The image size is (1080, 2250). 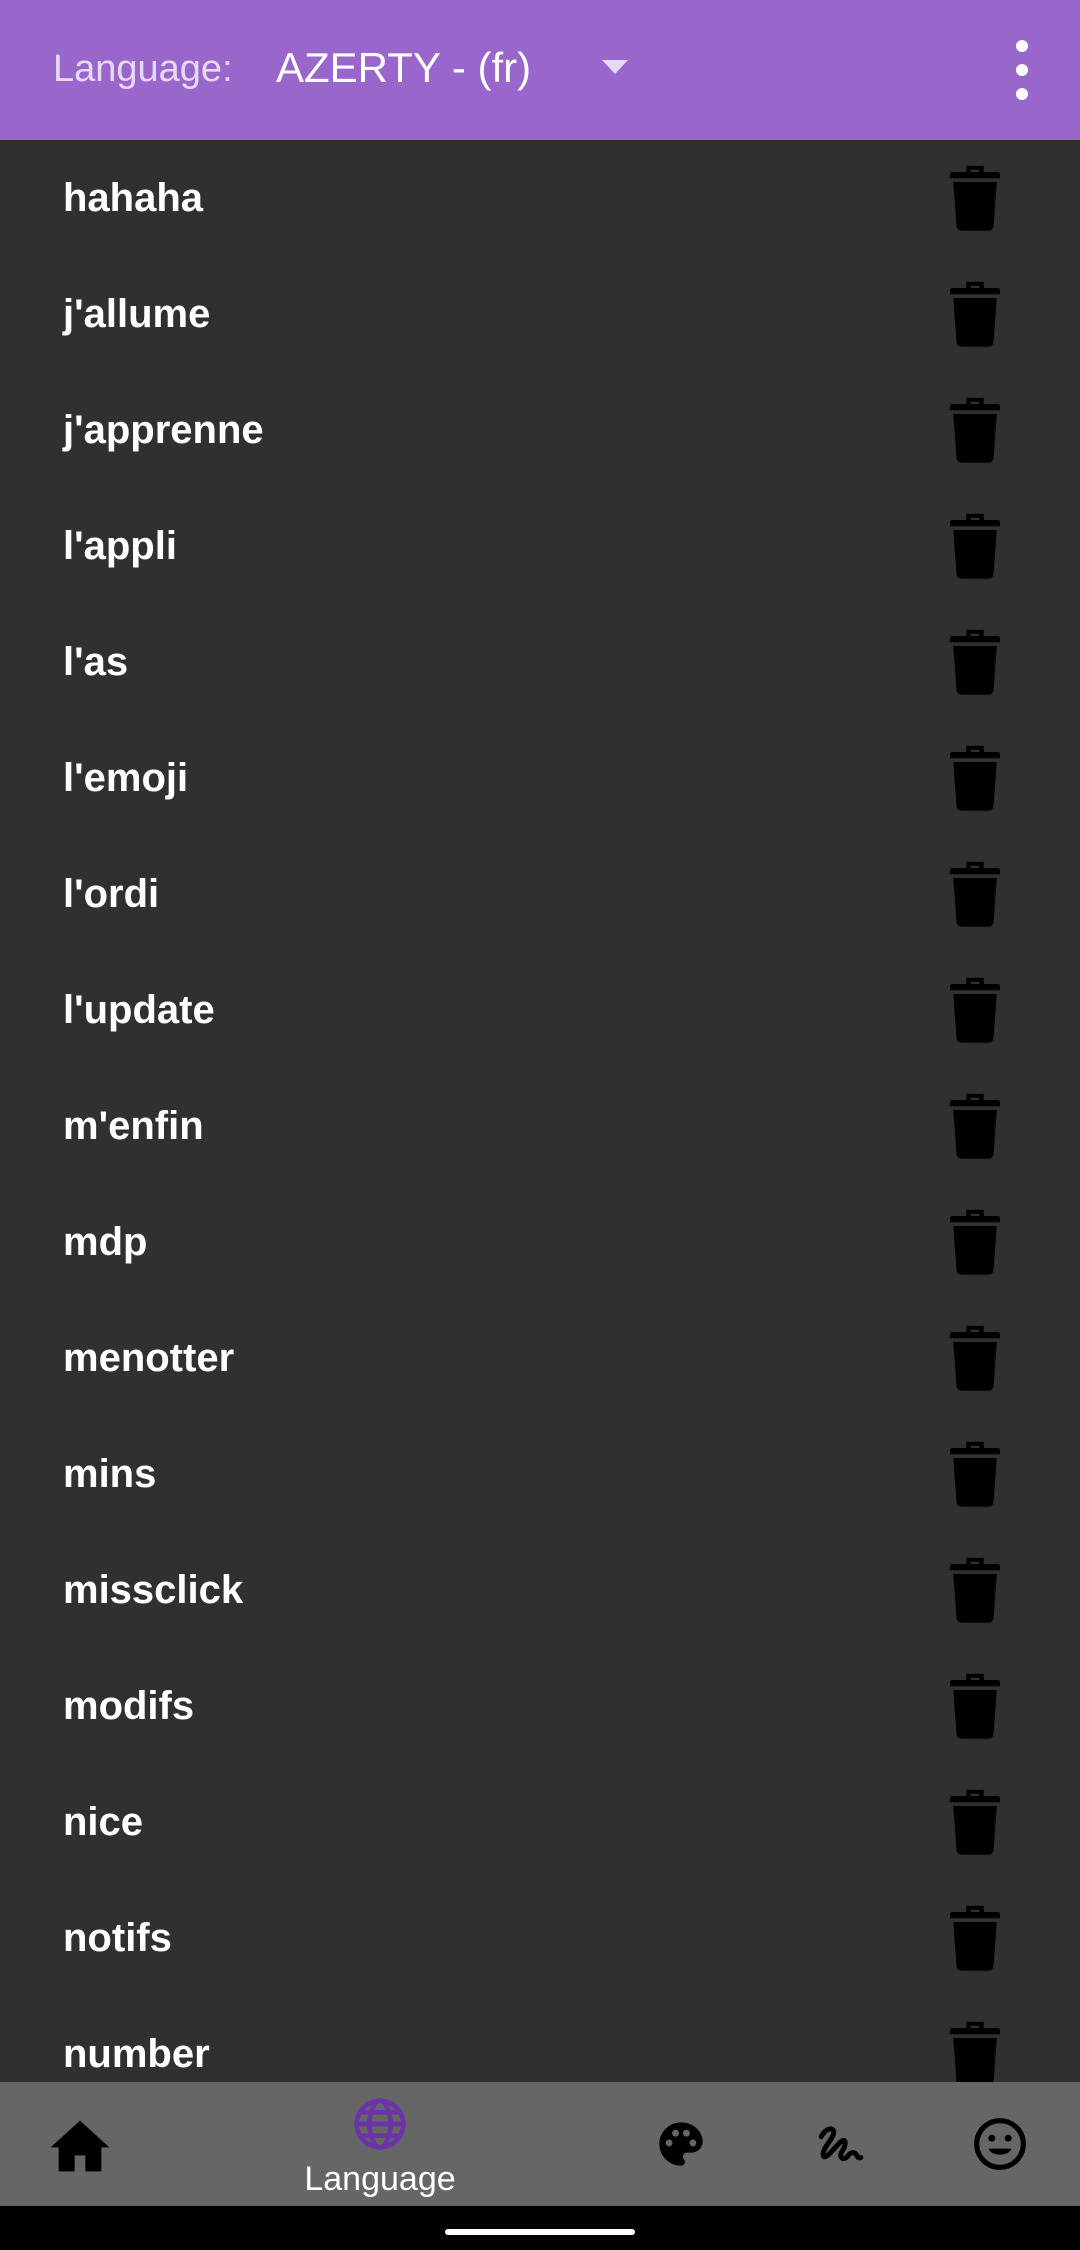 I want to click on word-list-item: m'enfin, so click(x=540, y=1126).